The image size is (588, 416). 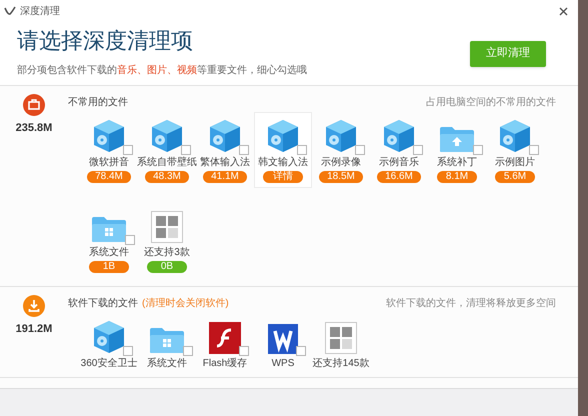 I want to click on item-label: 示例图片, so click(x=515, y=162).